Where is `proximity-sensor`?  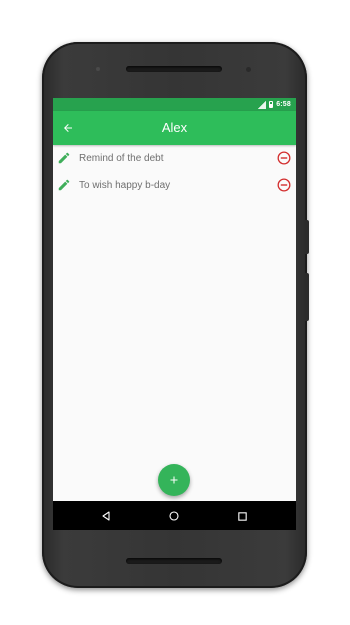
proximity-sensor is located at coordinates (248, 69).